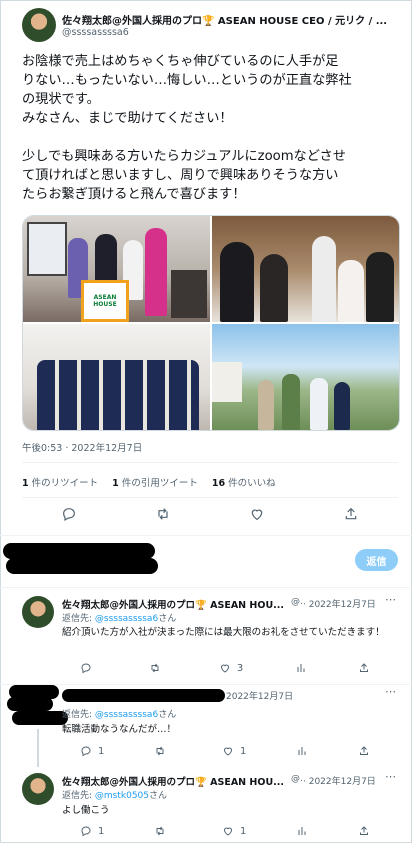 The image size is (412, 843). I want to click on reply-icon, so click(69, 516).